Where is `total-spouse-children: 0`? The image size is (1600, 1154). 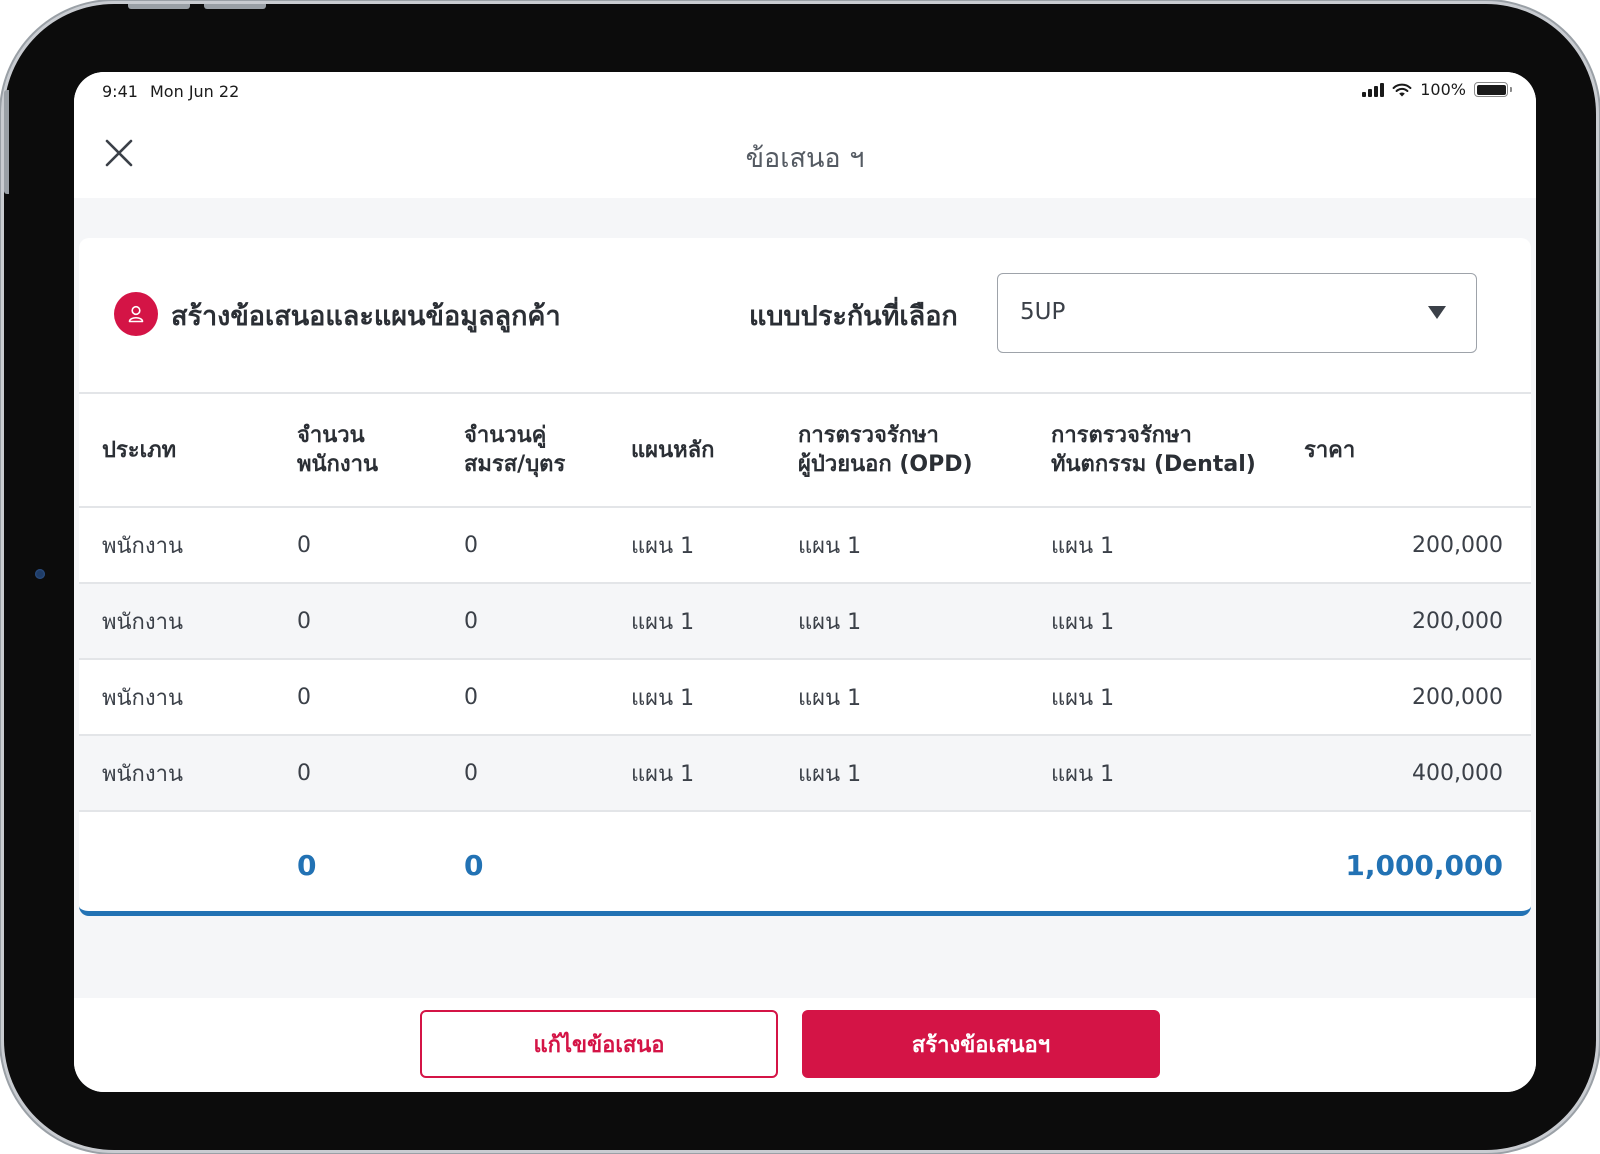
total-spouse-children: 0 is located at coordinates (474, 865).